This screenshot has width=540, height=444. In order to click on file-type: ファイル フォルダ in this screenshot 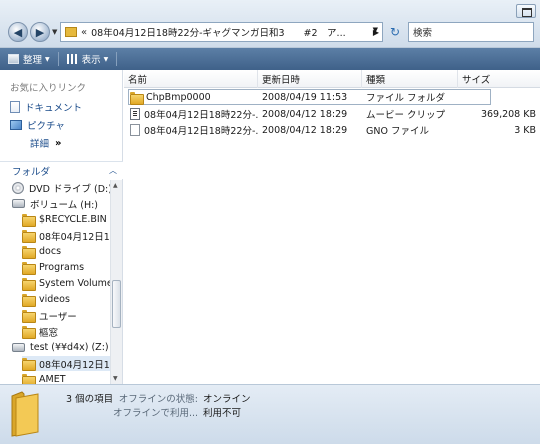, I will do `click(406, 98)`.